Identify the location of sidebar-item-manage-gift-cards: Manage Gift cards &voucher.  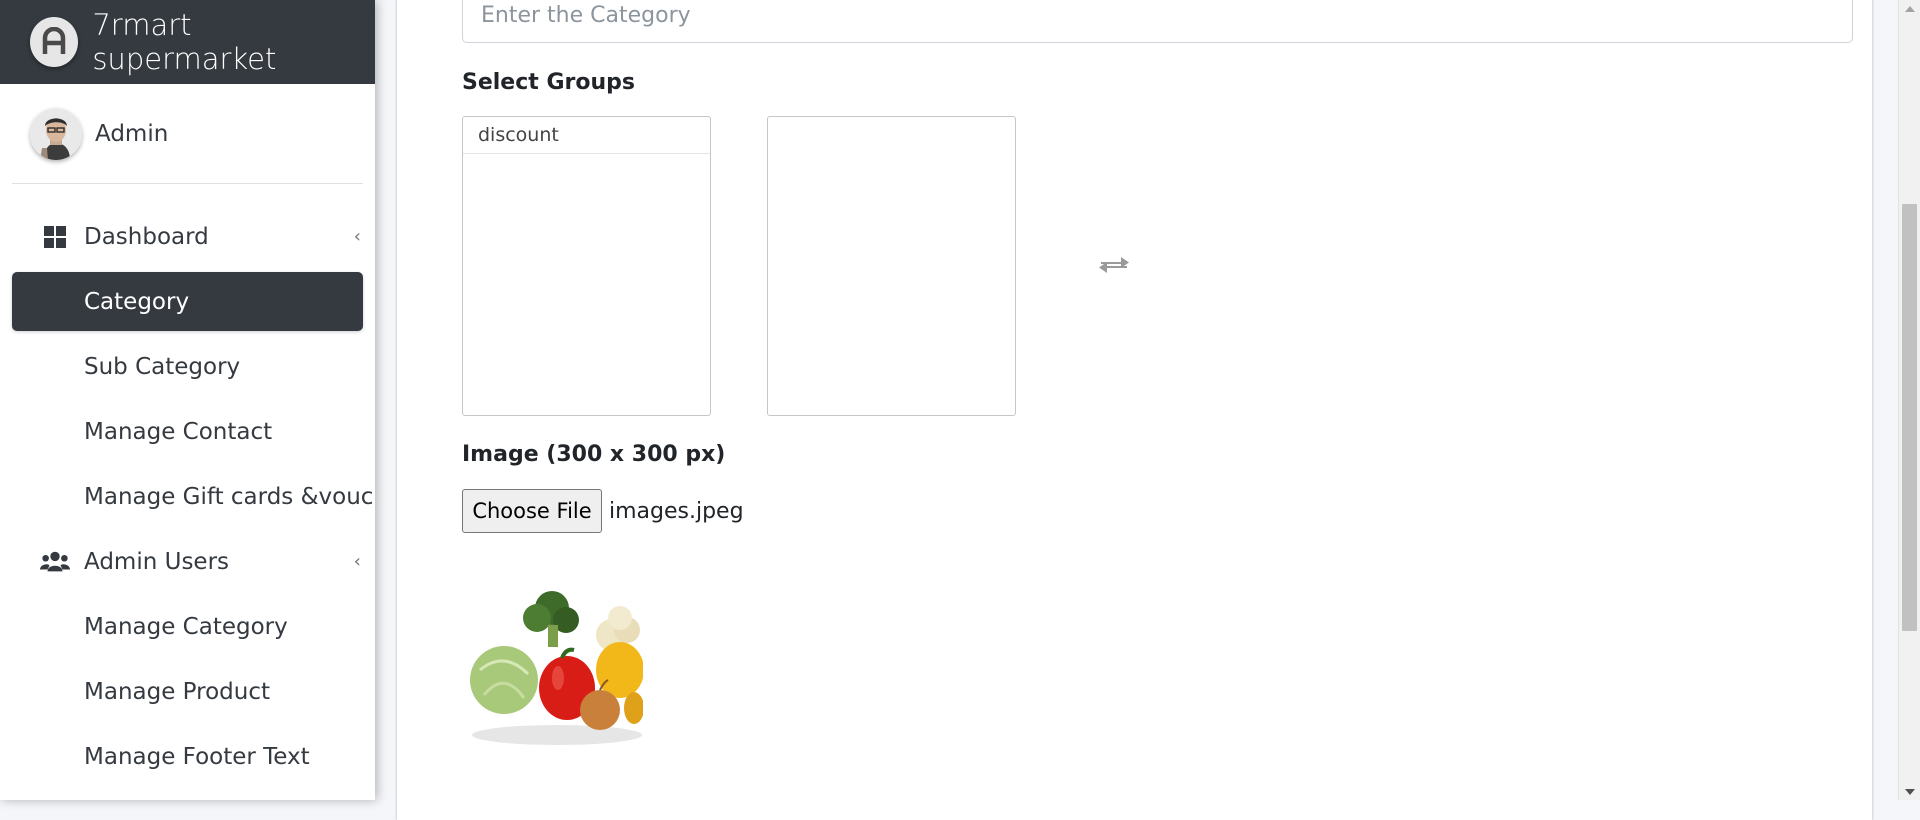
(193, 496).